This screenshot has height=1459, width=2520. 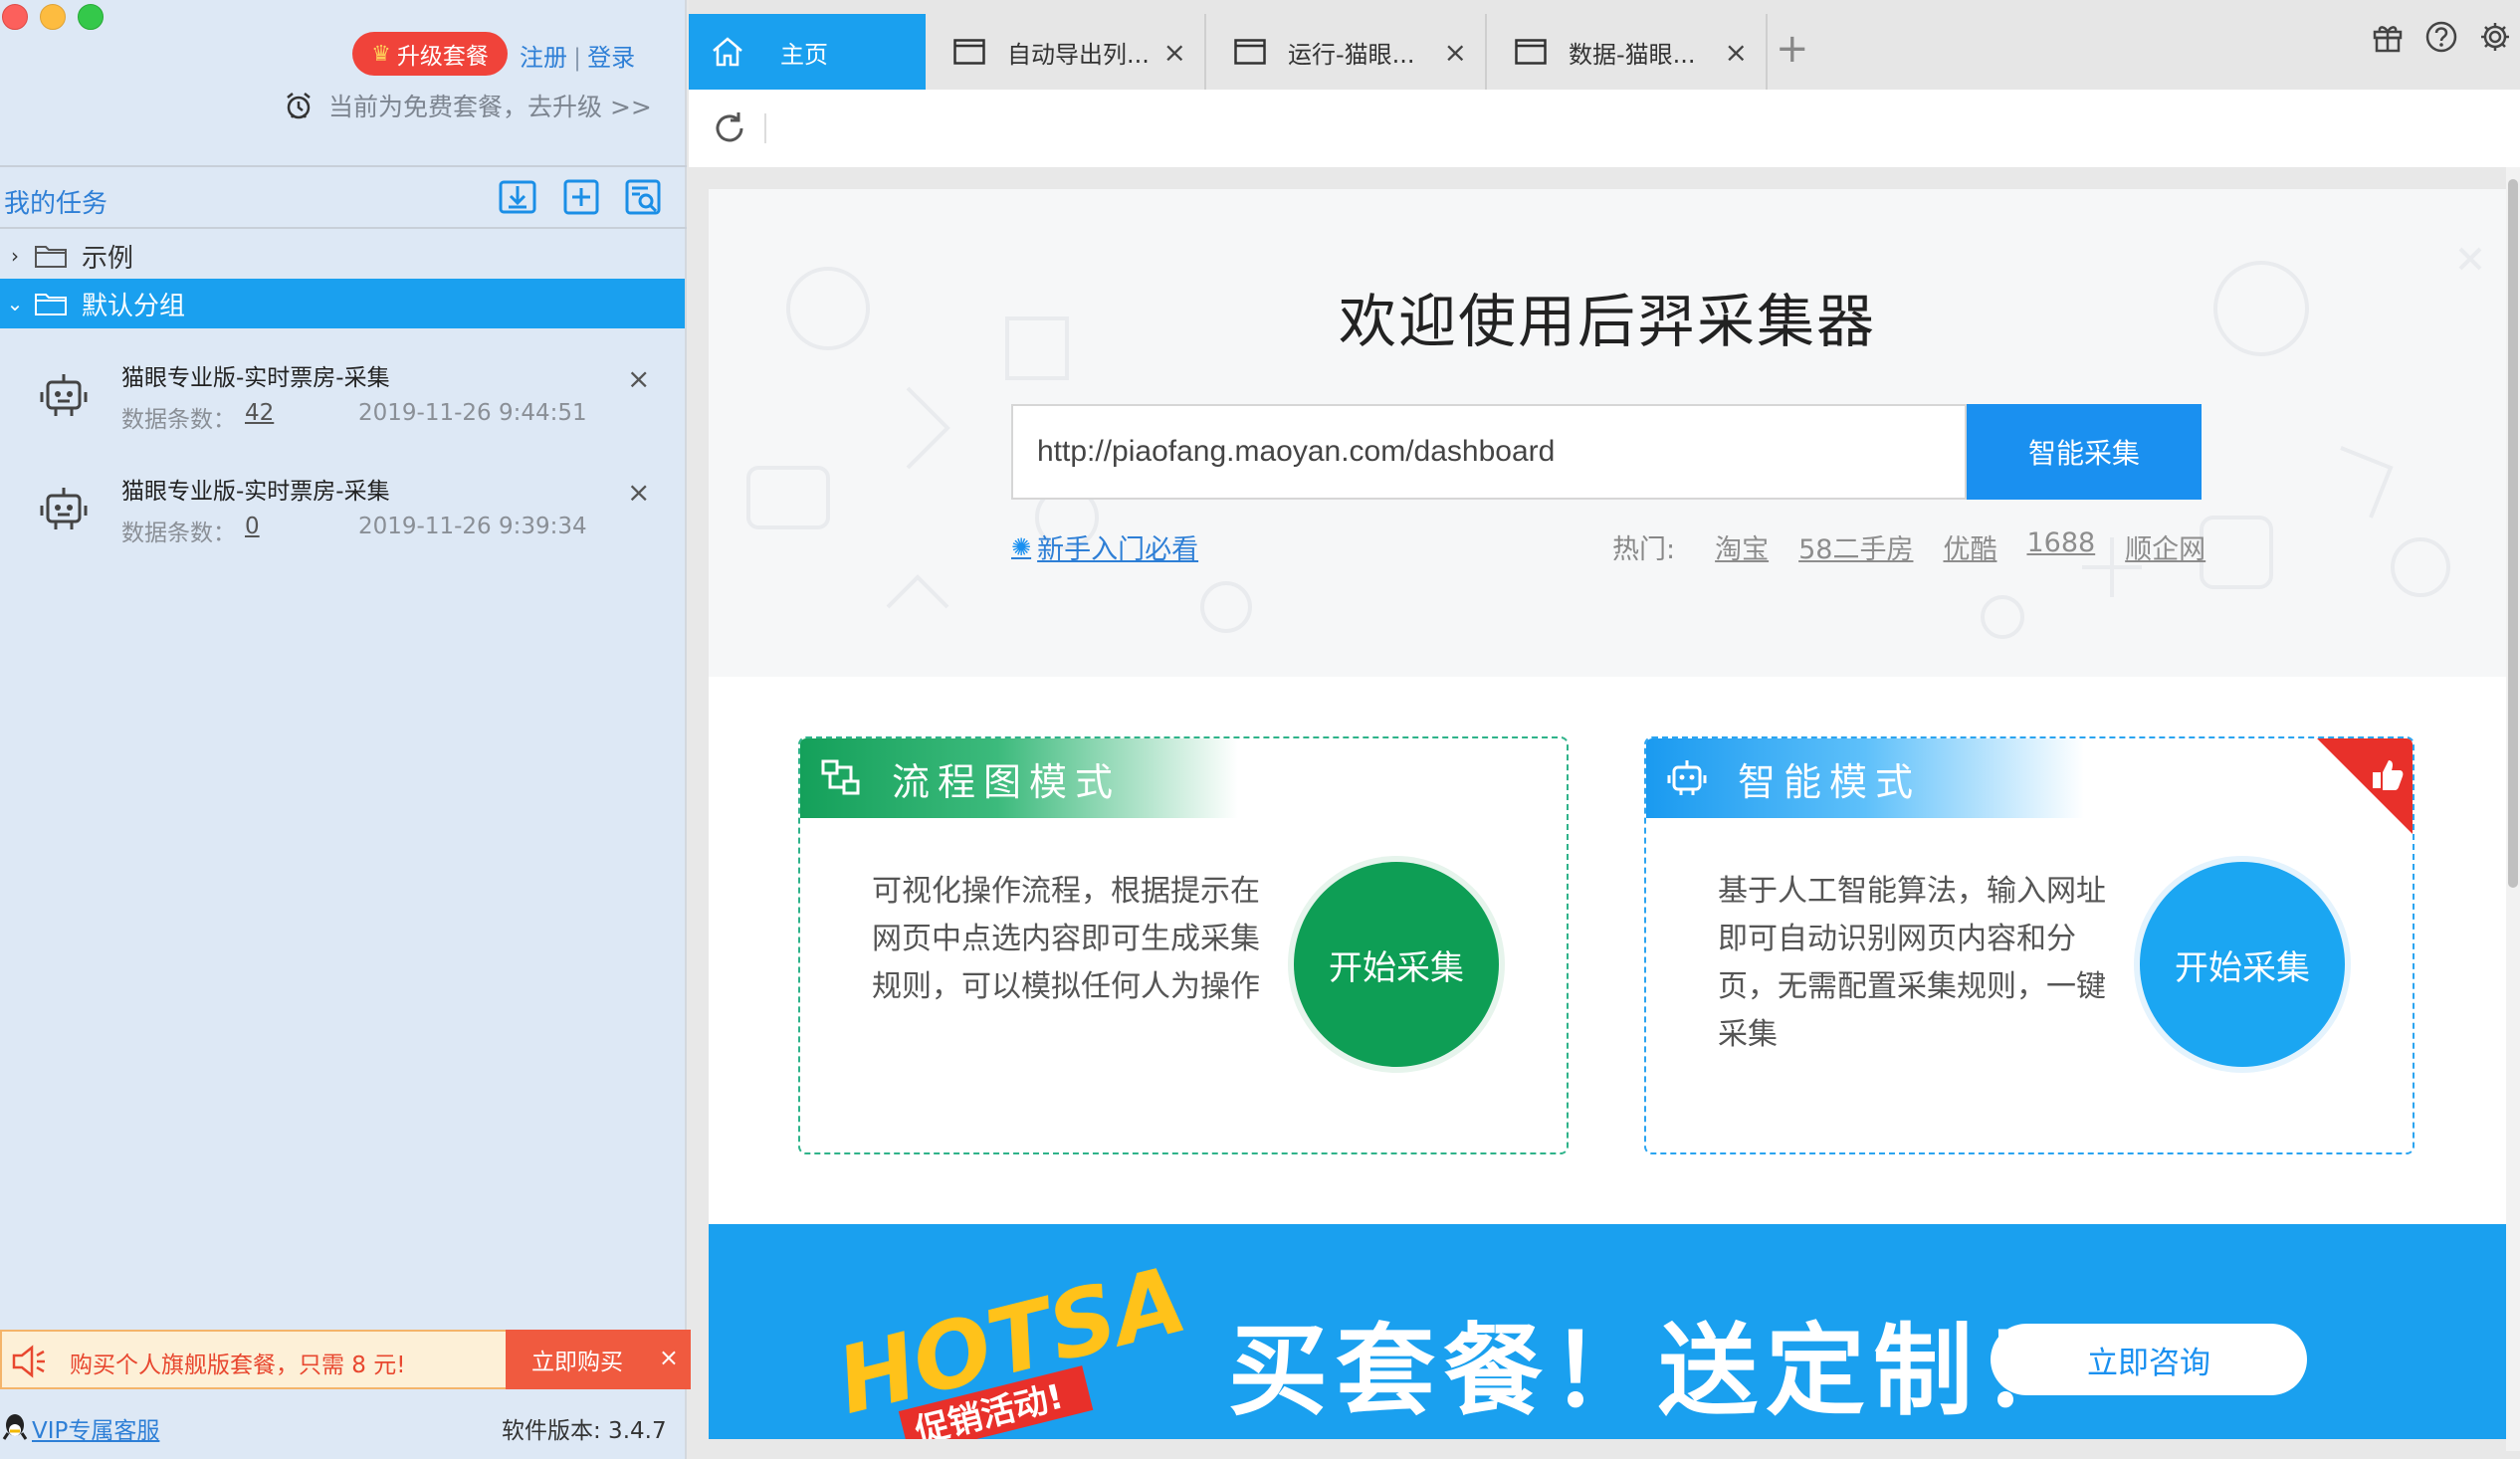 What do you see at coordinates (15, 1427) in the screenshot?
I see `qq-icon` at bounding box center [15, 1427].